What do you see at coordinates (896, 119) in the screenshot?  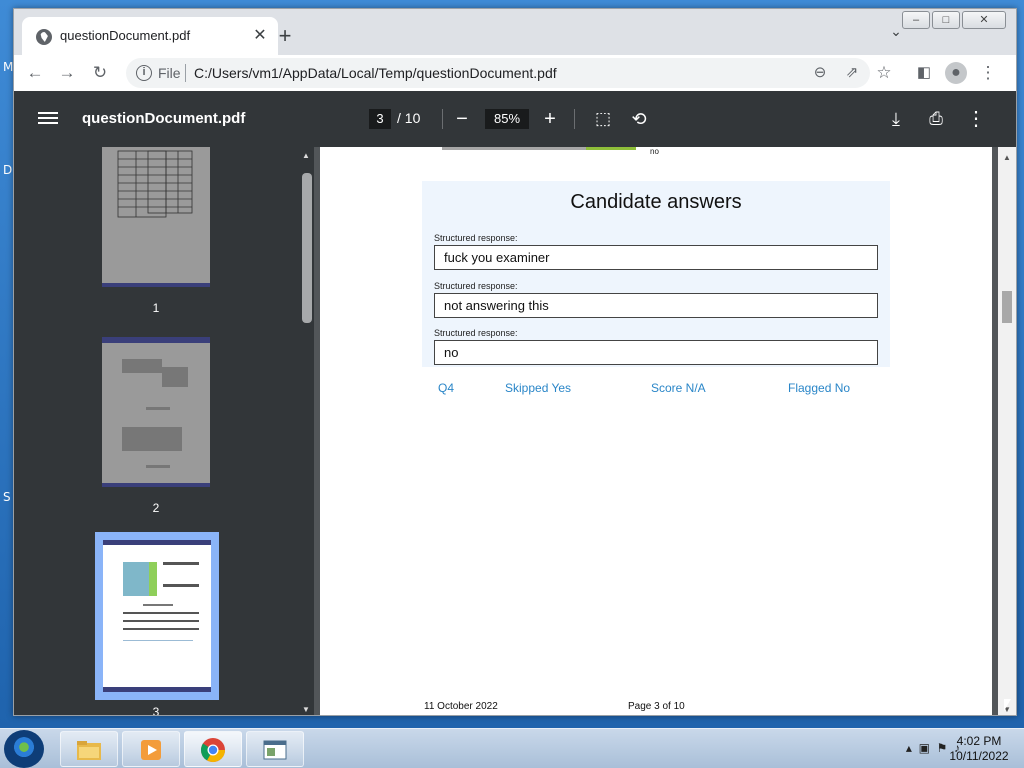 I see `download-icon: ⤓` at bounding box center [896, 119].